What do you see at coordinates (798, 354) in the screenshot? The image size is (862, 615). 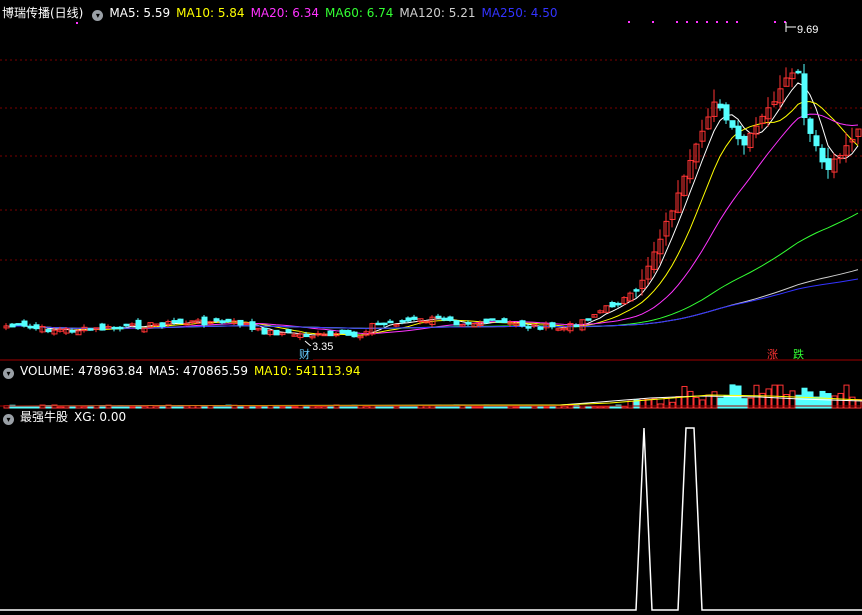 I see `fall-label: 跌` at bounding box center [798, 354].